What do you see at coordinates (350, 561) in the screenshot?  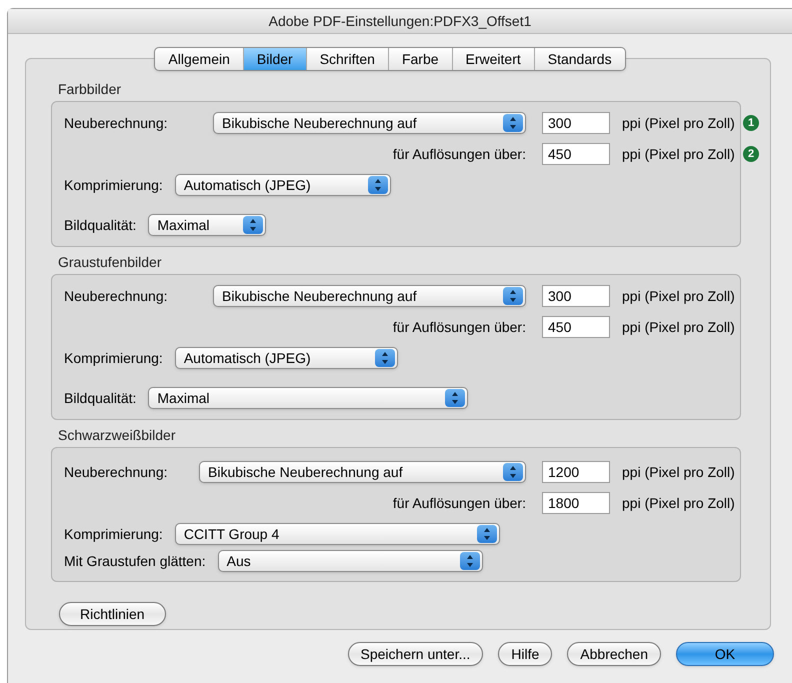 I see `dropdown-select: Aus` at bounding box center [350, 561].